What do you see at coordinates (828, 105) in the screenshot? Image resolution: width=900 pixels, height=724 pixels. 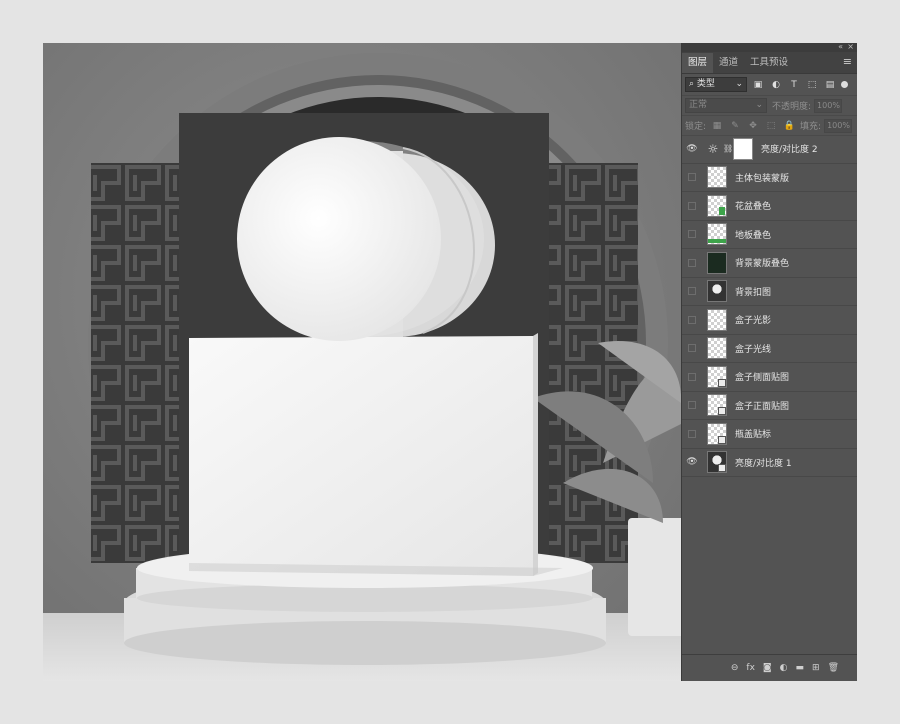 I see `opacity-field: 100%` at bounding box center [828, 105].